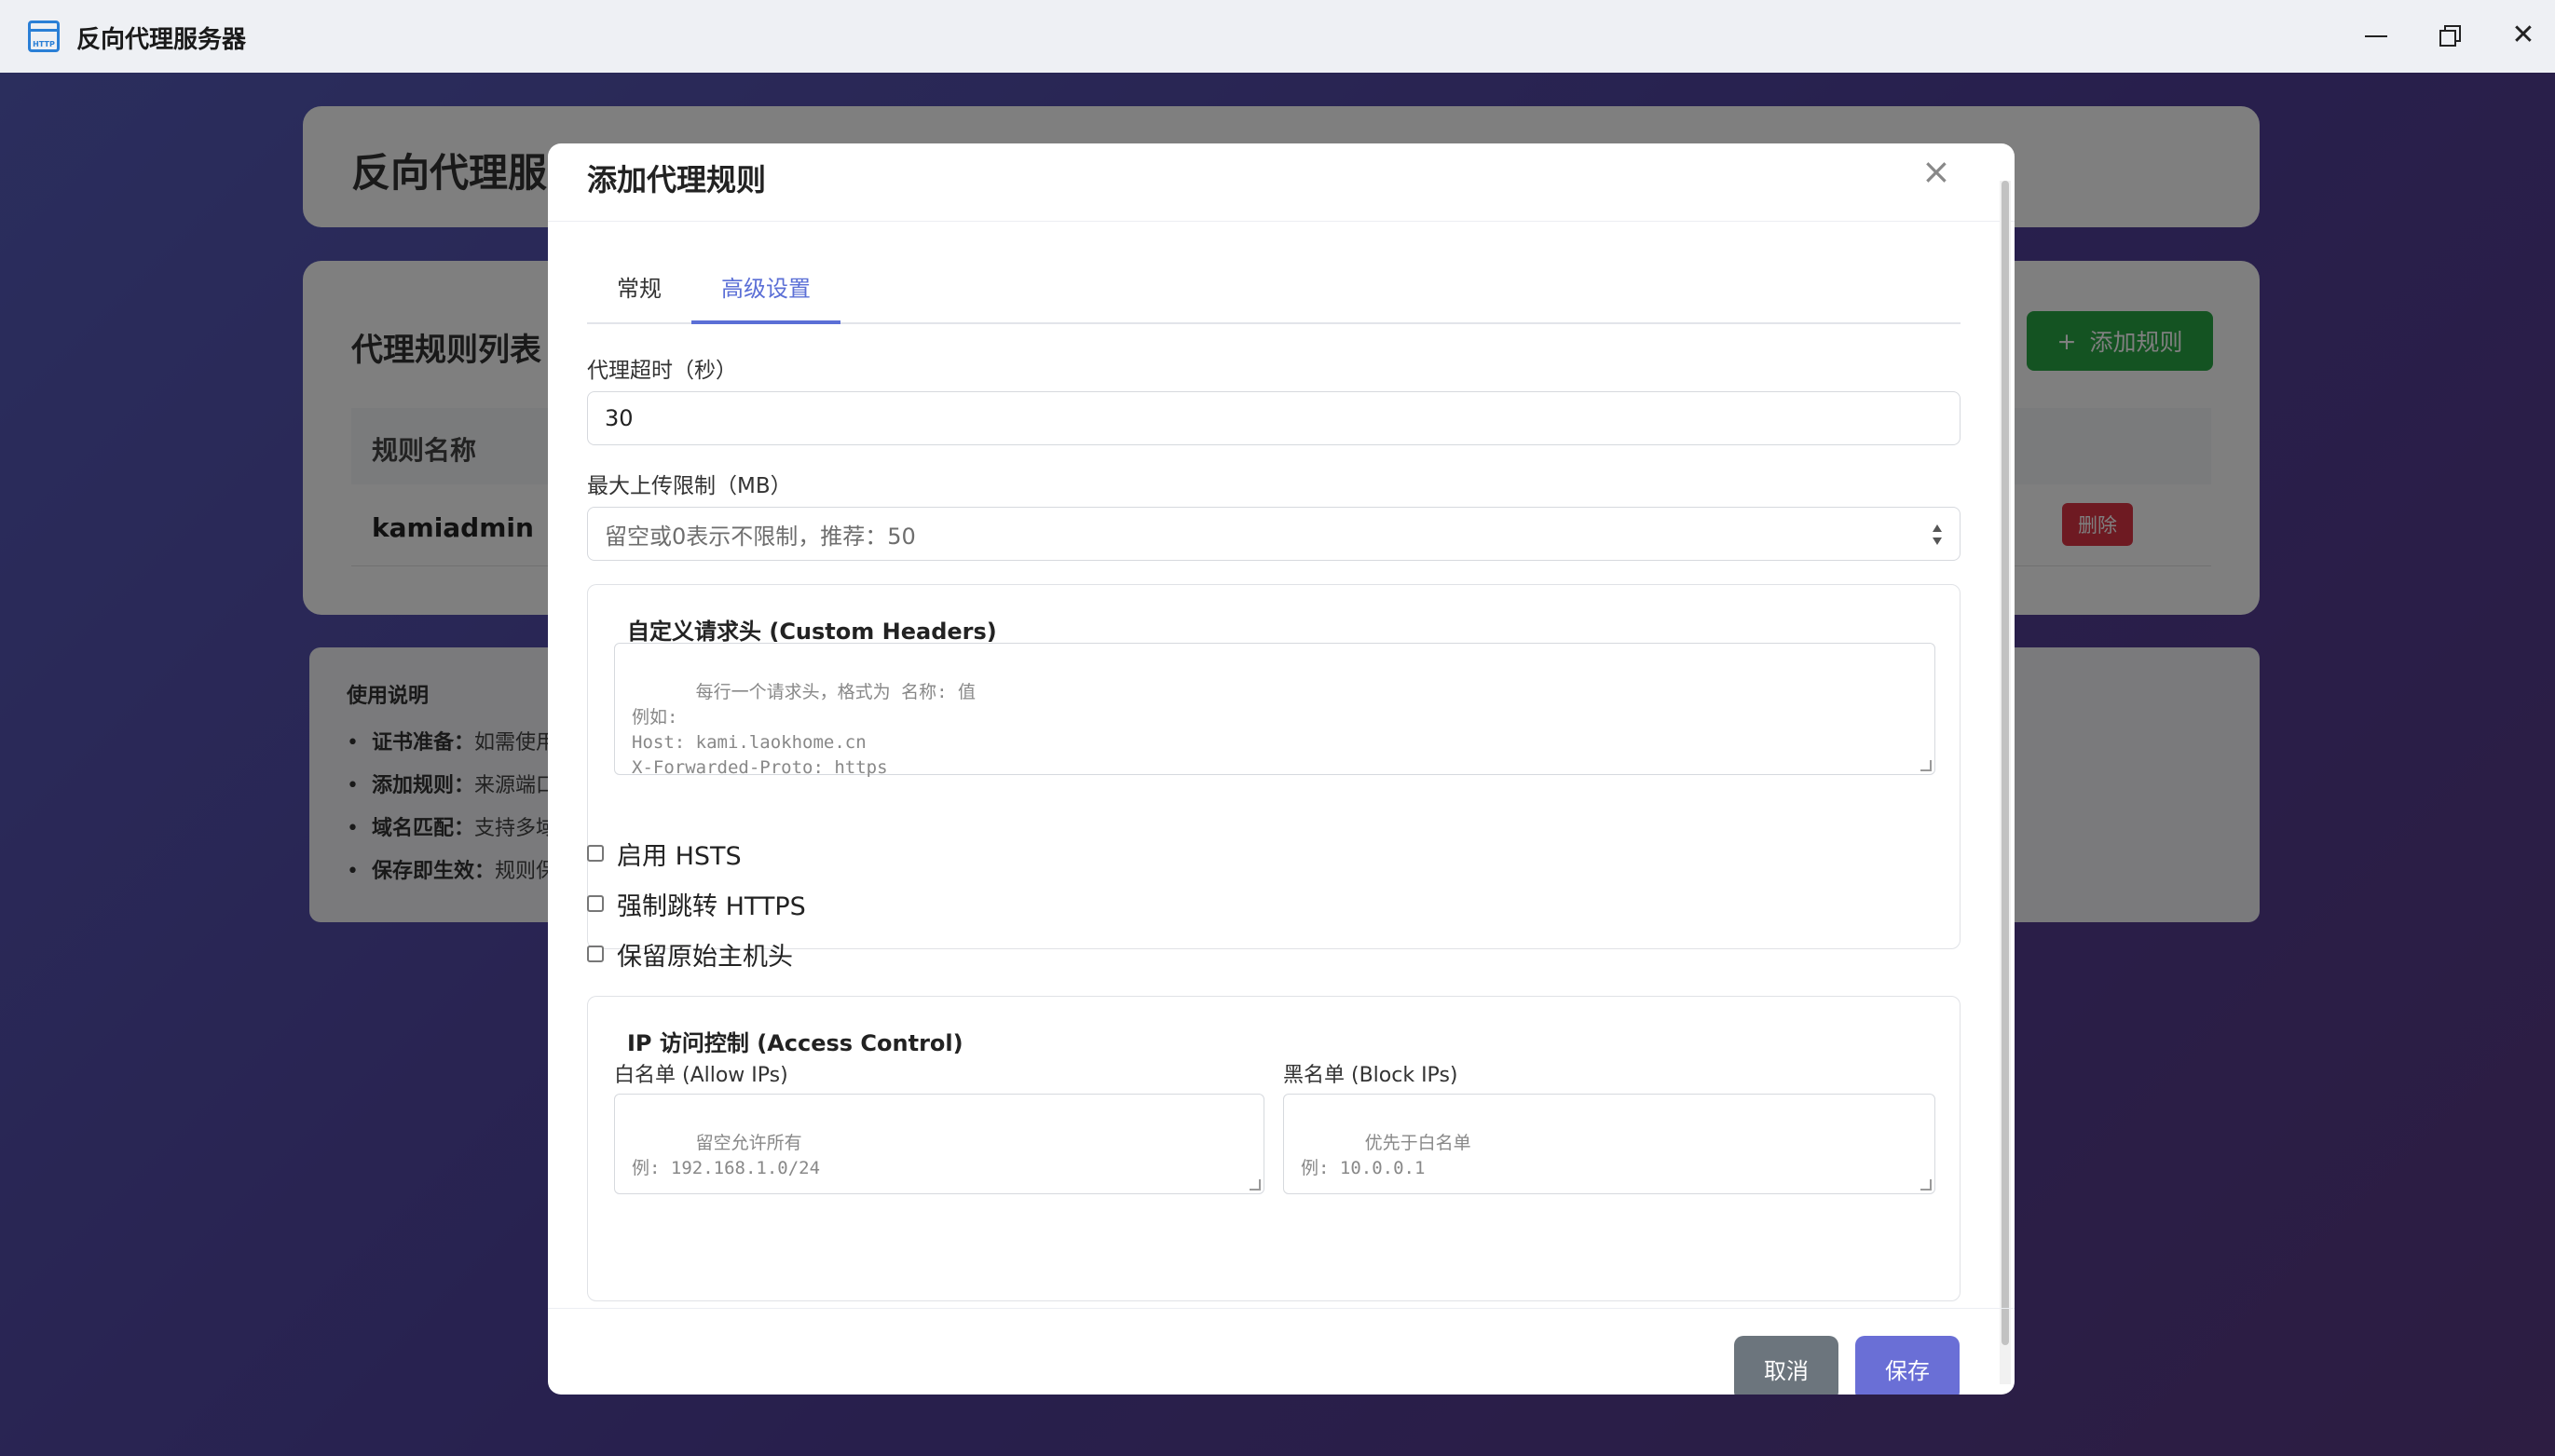 This screenshot has width=2555, height=1456. What do you see at coordinates (689, 486) in the screenshot?
I see `upload-limit-label: 最大上传限制（MB）` at bounding box center [689, 486].